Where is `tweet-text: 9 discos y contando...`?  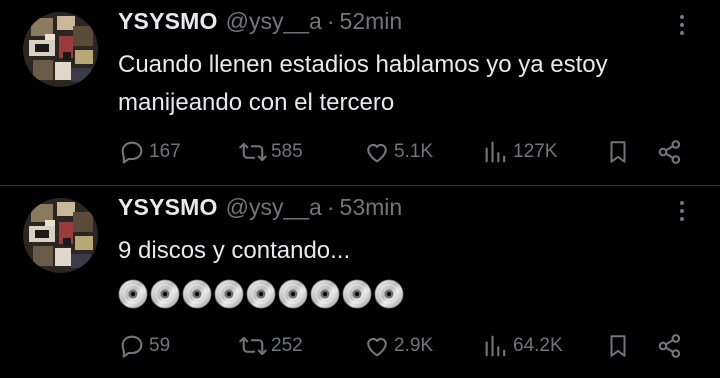 tweet-text: 9 discos y contando... is located at coordinates (234, 250).